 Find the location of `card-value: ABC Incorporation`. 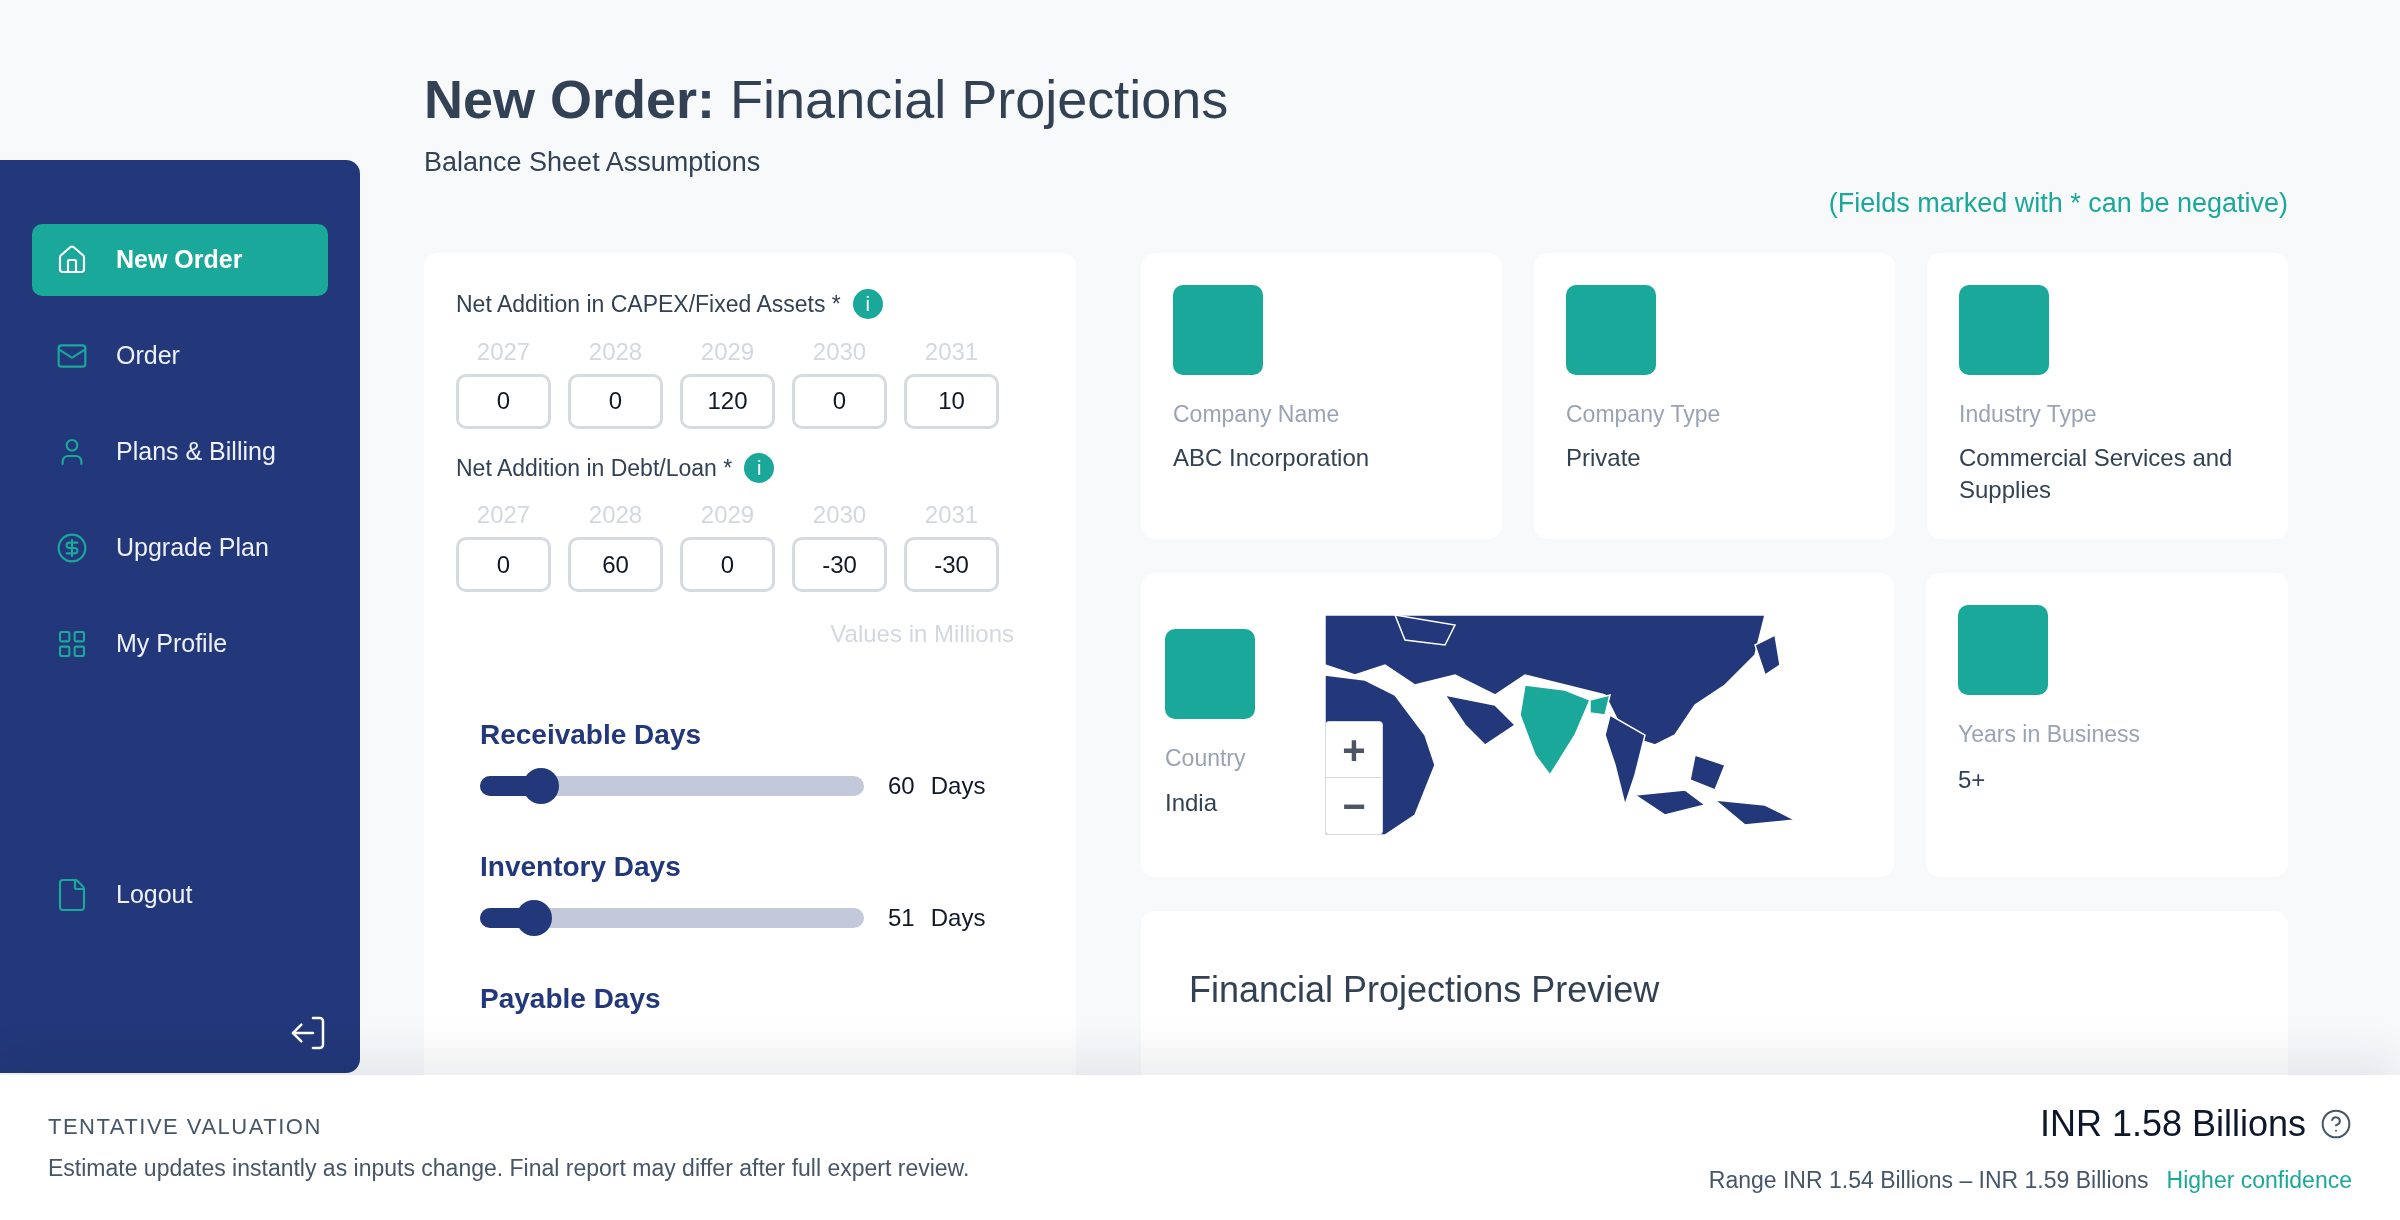

card-value: ABC Incorporation is located at coordinates (1272, 457).